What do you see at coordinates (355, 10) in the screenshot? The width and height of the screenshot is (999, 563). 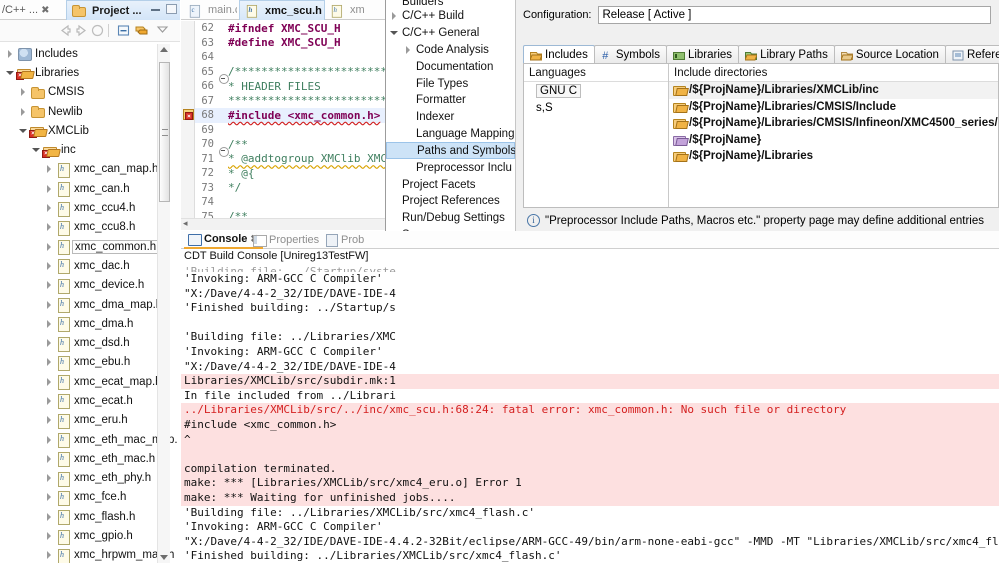 I see `editor-tab: xm` at bounding box center [355, 10].